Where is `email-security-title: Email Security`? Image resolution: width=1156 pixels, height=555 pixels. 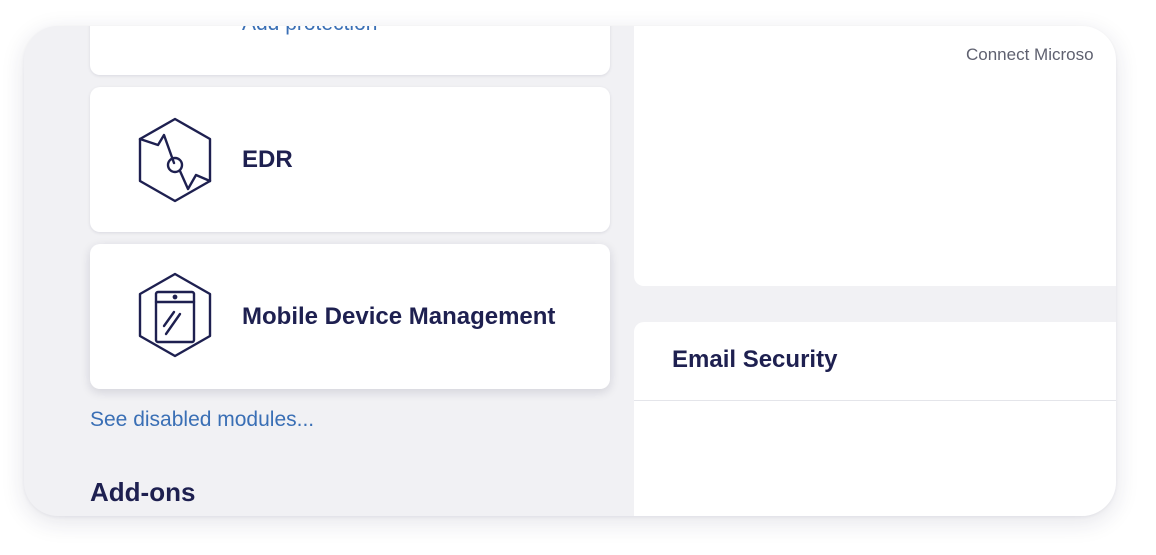 email-security-title: Email Security is located at coordinates (755, 359).